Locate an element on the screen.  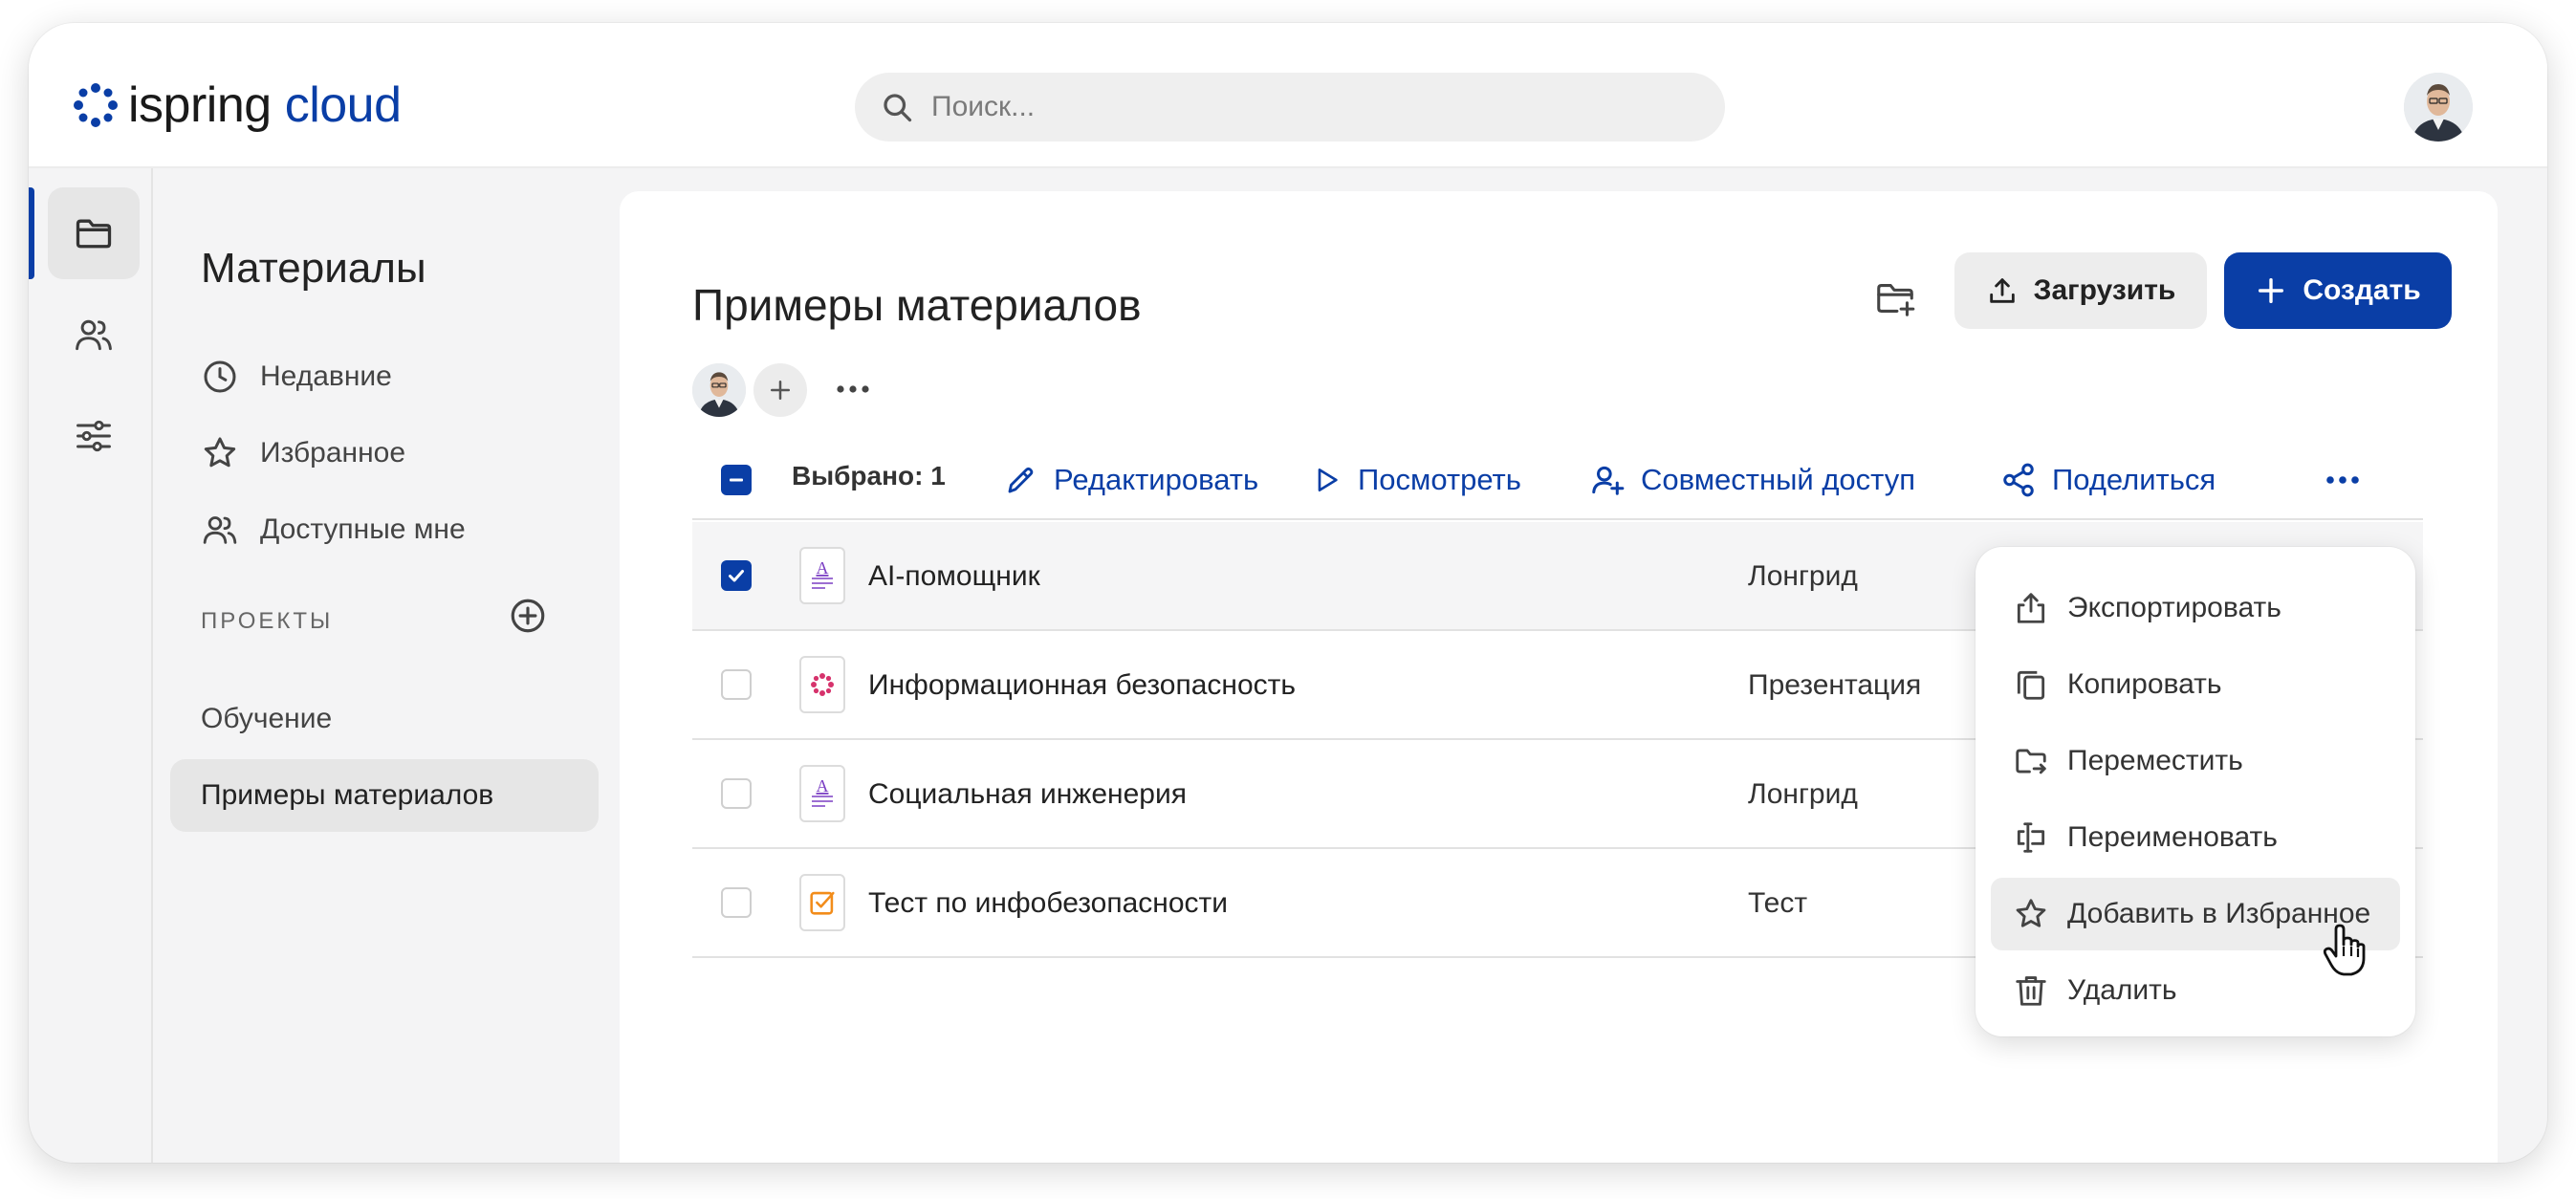
share-label: Поделиться is located at coordinates (2134, 479).